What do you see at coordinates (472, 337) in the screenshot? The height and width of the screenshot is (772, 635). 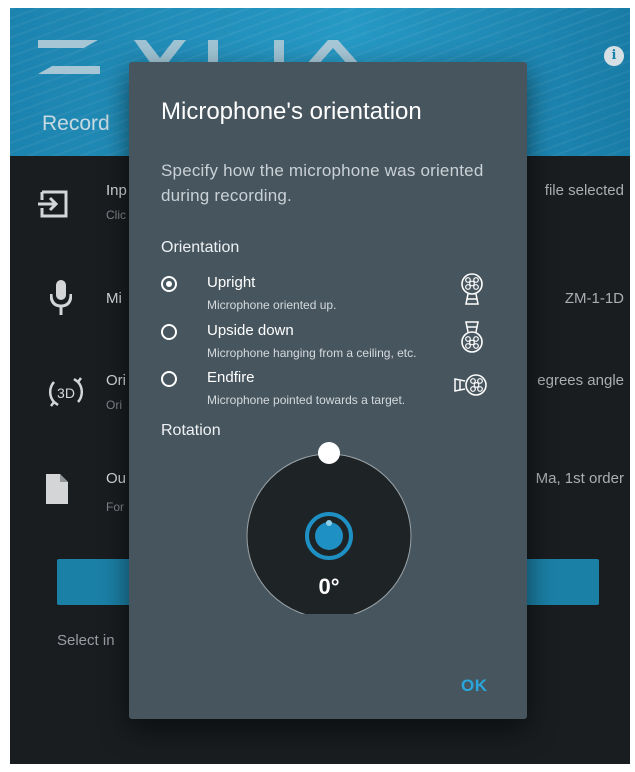 I see `mic-upside-down-icon` at bounding box center [472, 337].